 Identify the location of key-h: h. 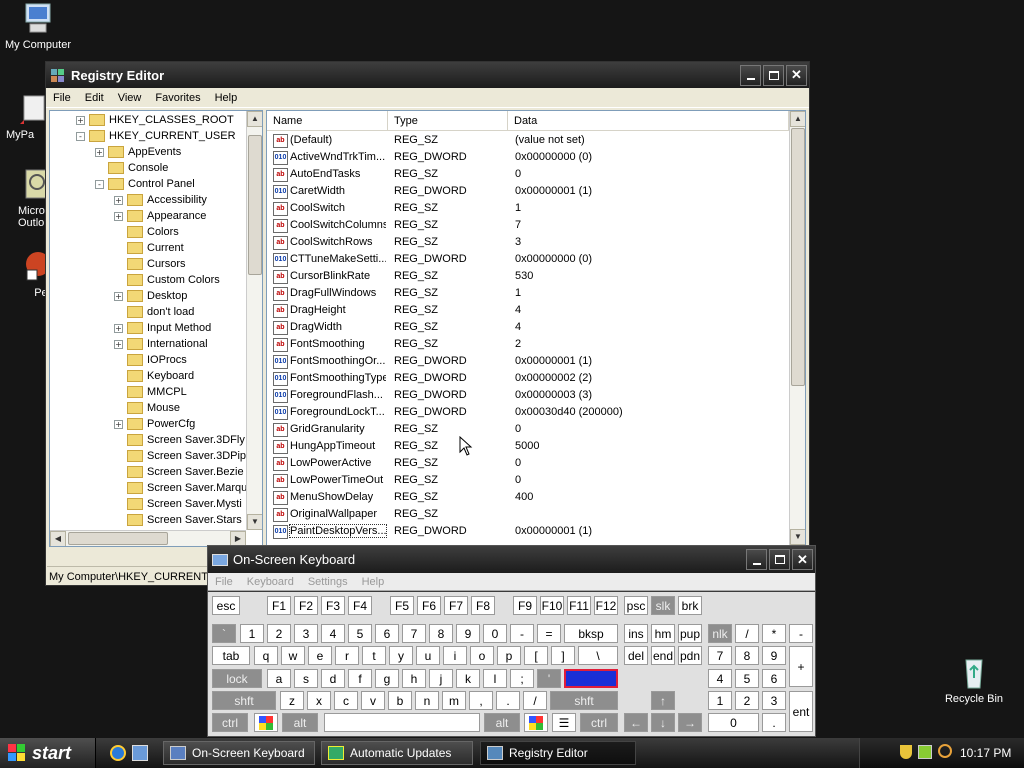
(414, 678).